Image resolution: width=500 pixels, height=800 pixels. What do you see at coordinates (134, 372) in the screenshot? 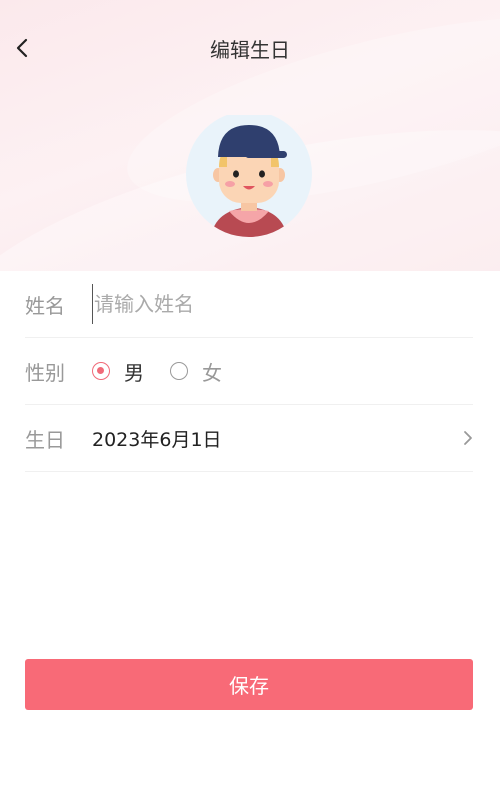
I see `gender-option-label: 男` at bounding box center [134, 372].